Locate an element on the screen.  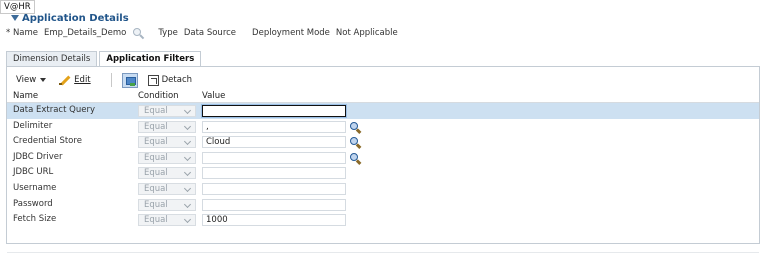
type-label: Type is located at coordinates (168, 33).